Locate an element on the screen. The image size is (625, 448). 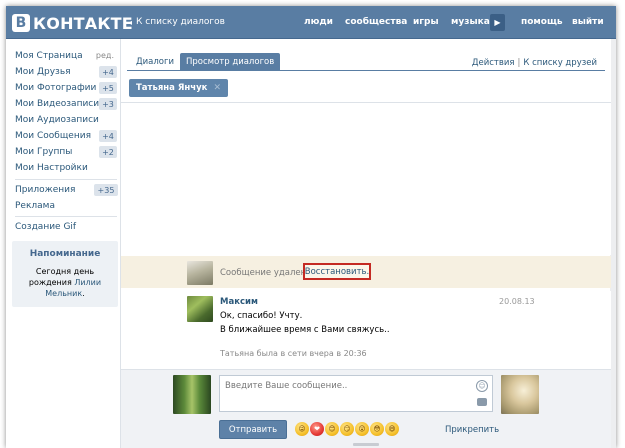
sidebar-item-videos: Мои Видеозаписи is located at coordinates (57, 104).